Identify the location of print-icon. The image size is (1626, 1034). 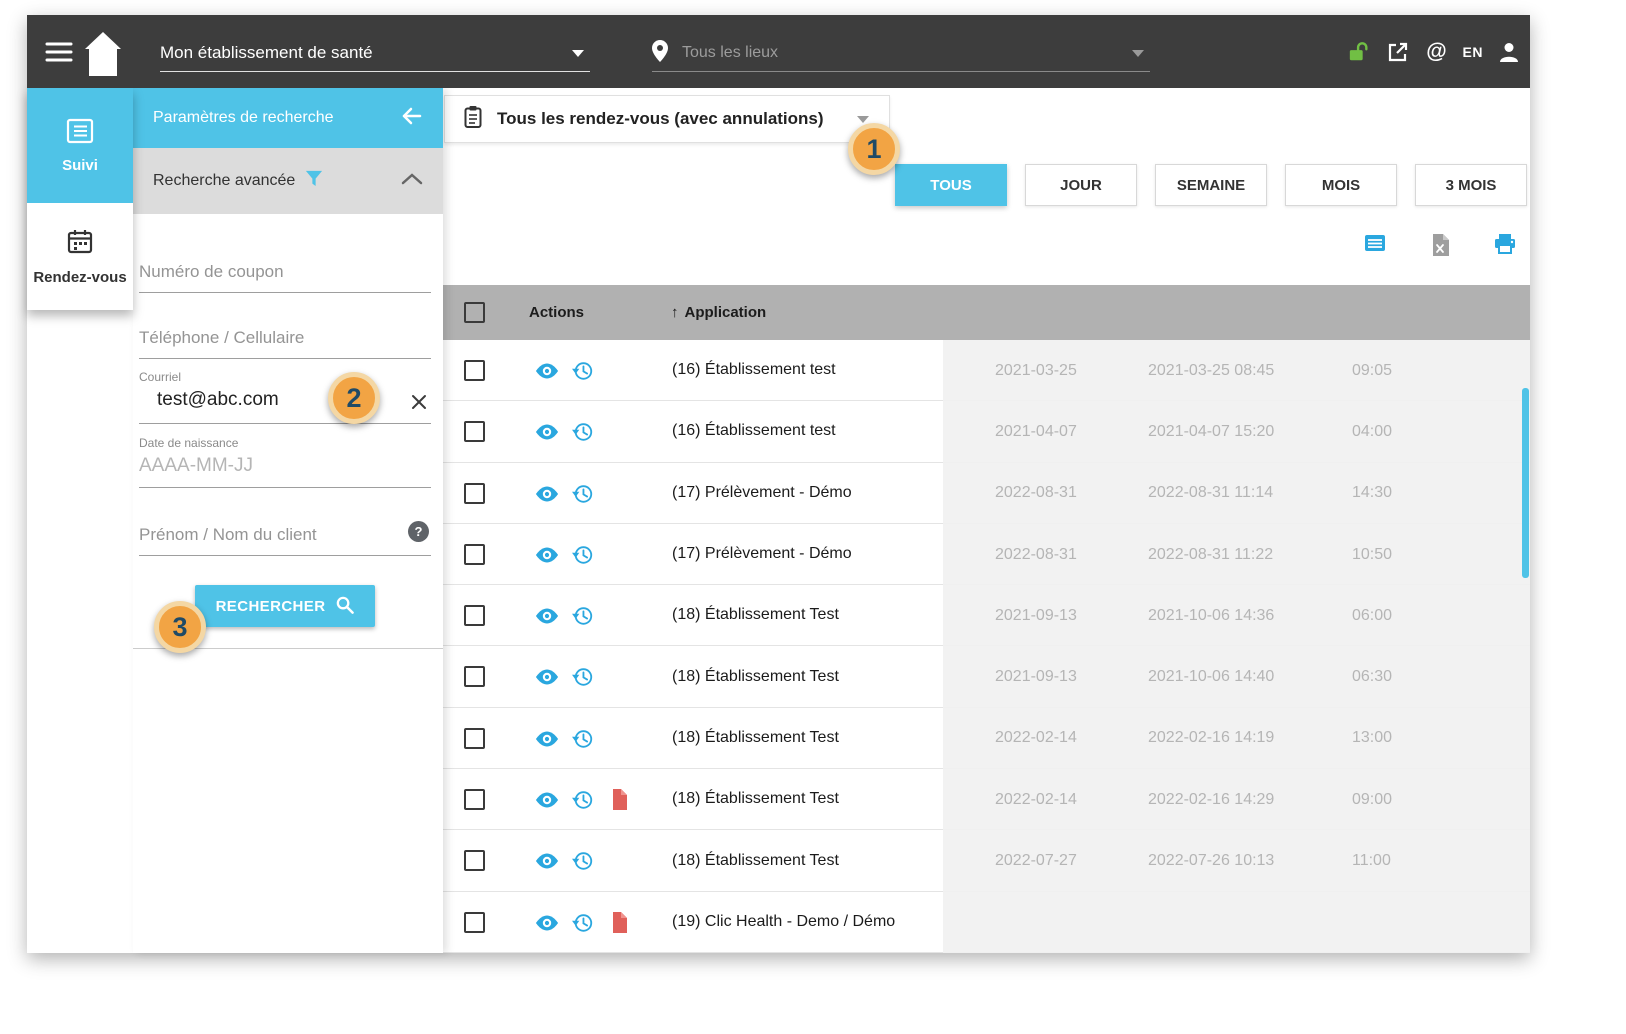
(1505, 247).